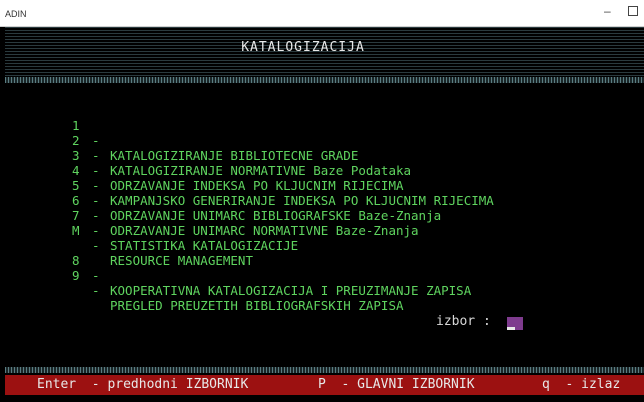 Image resolution: width=644 pixels, height=402 pixels. I want to click on choice-input, so click(515, 323).